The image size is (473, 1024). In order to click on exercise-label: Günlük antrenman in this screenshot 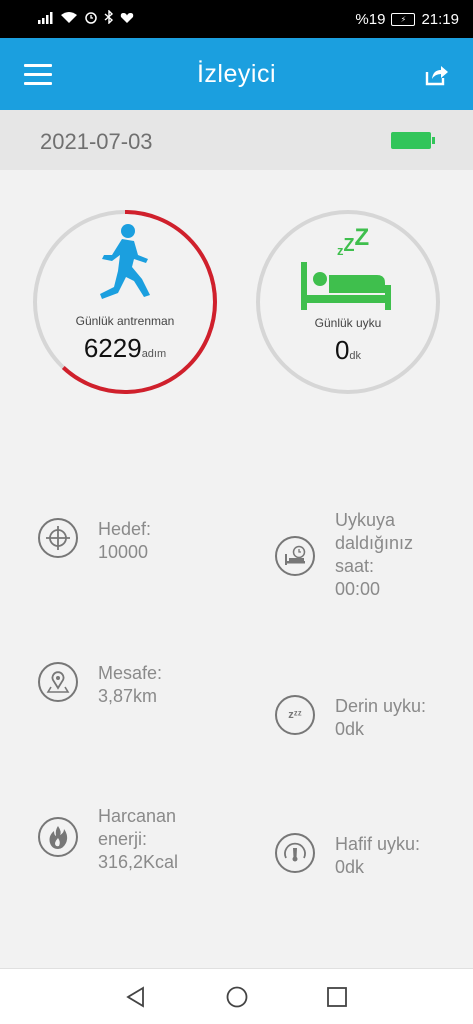, I will do `click(125, 321)`.